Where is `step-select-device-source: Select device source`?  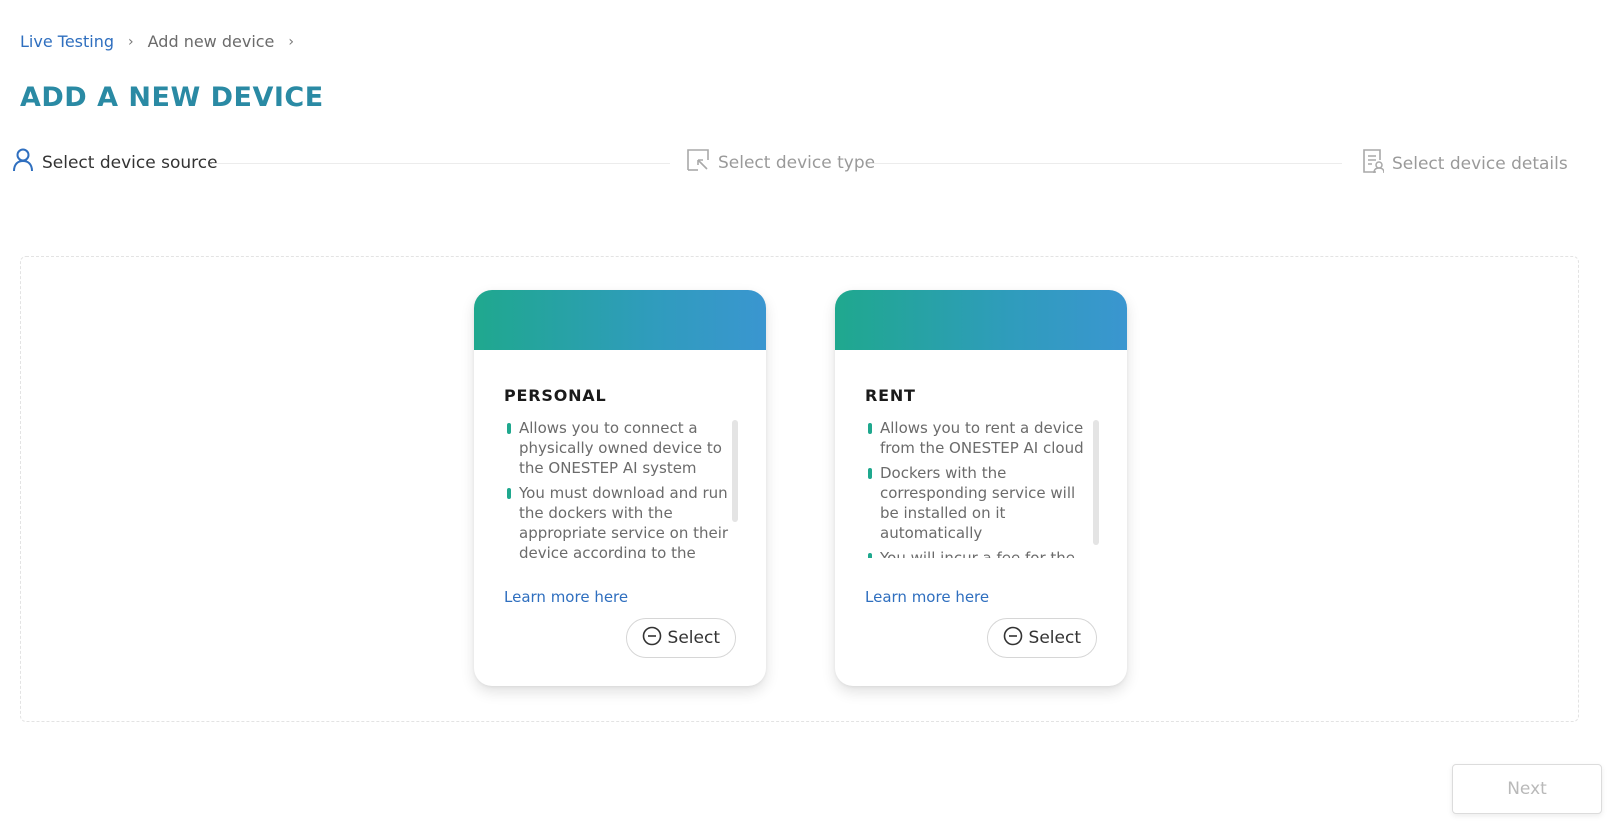
step-select-device-source: Select device source is located at coordinates (115, 162).